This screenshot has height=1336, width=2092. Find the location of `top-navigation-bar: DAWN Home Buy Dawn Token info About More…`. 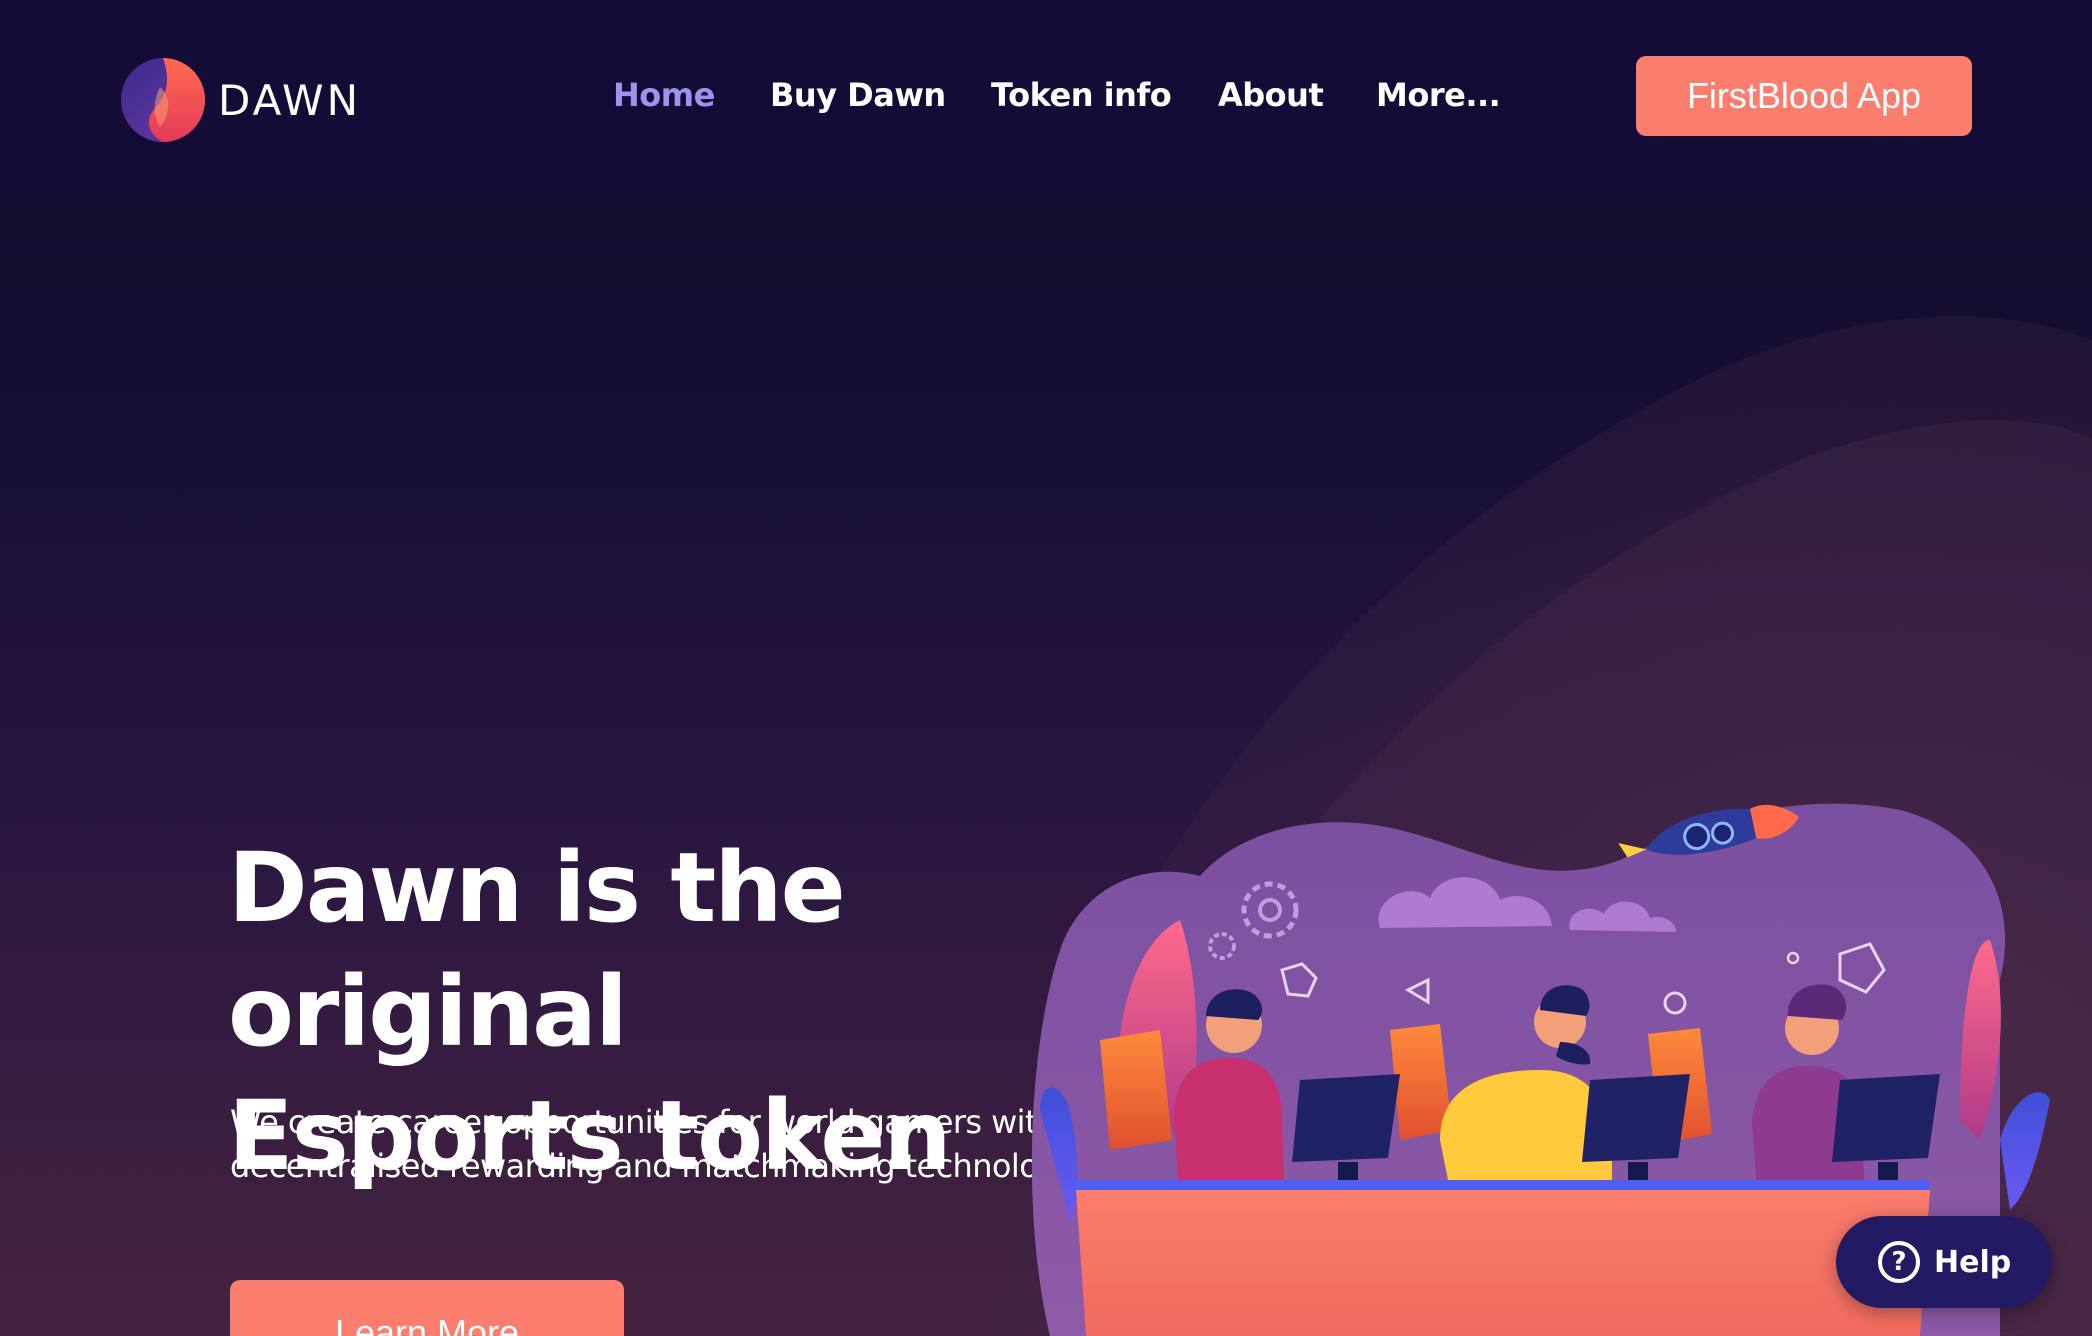

top-navigation-bar: DAWN Home Buy Dawn Token info About More… is located at coordinates (1046, 100).